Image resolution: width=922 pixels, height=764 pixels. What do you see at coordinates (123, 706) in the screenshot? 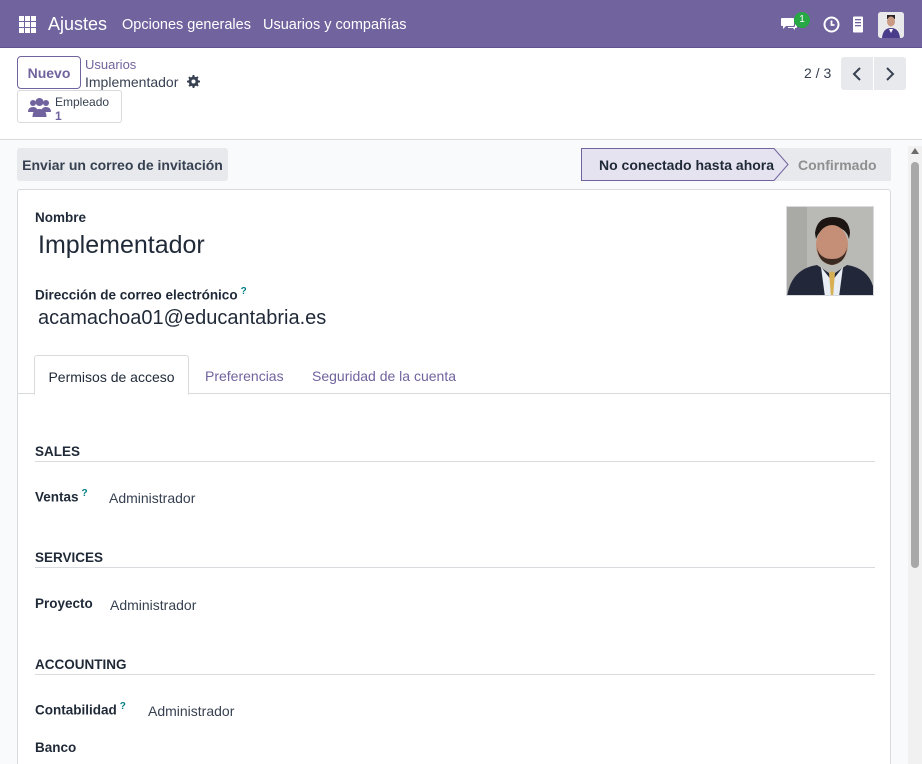
I see `contabilidad-help-icon: ?` at bounding box center [123, 706].